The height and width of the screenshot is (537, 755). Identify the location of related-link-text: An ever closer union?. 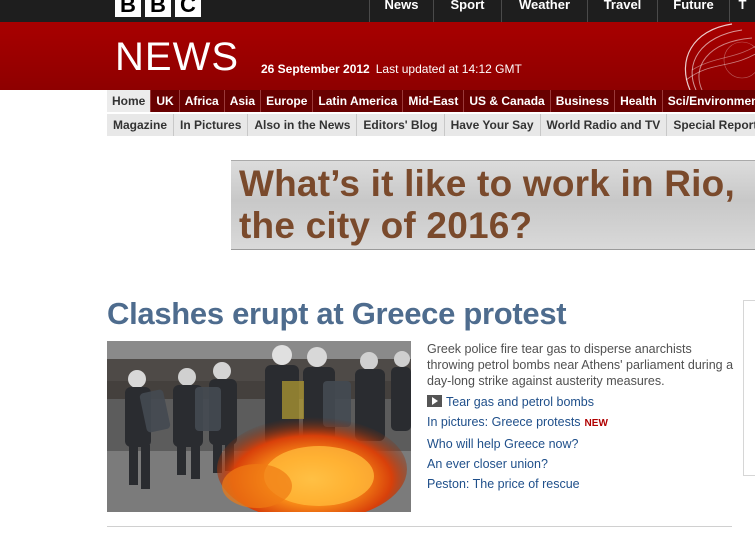
(487, 464).